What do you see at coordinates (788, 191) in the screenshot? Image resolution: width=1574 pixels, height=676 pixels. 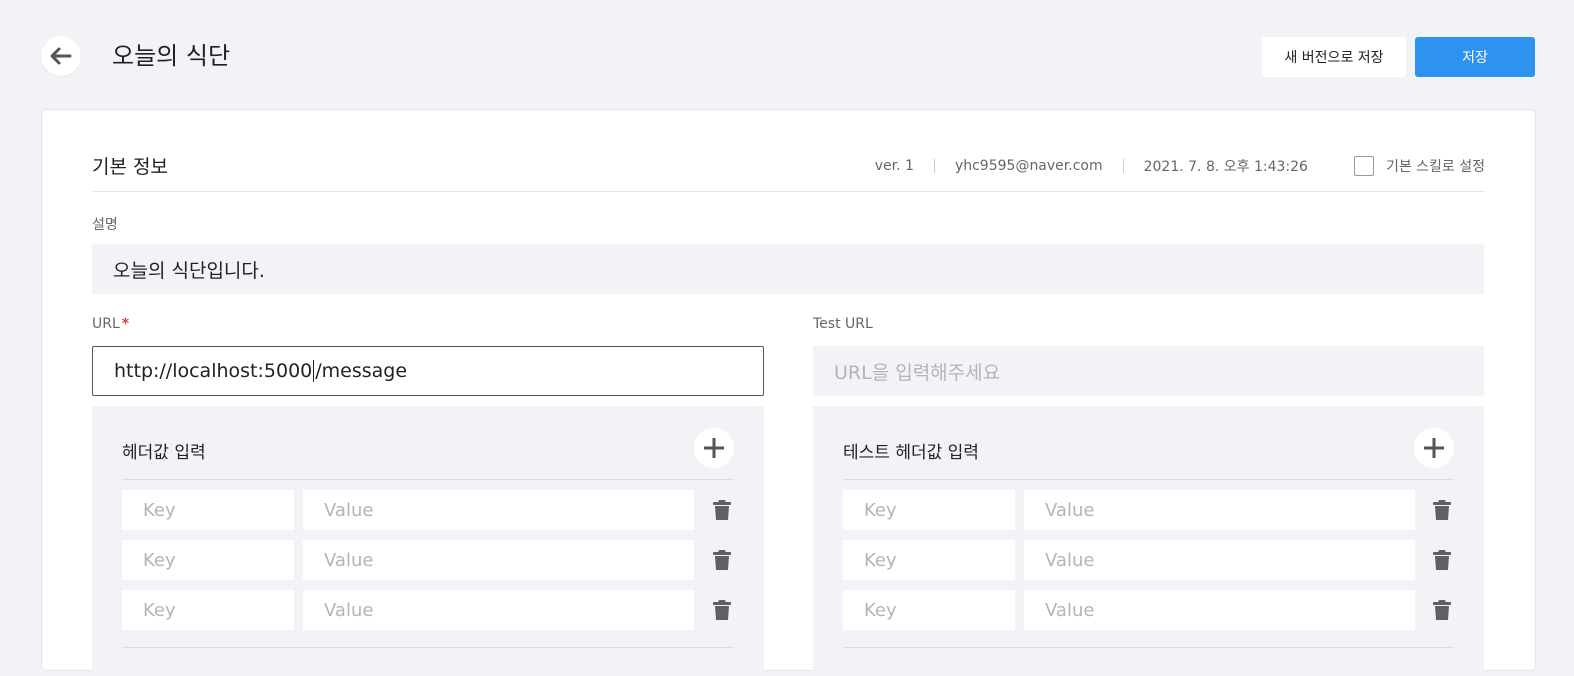 I see `section-divider` at bounding box center [788, 191].